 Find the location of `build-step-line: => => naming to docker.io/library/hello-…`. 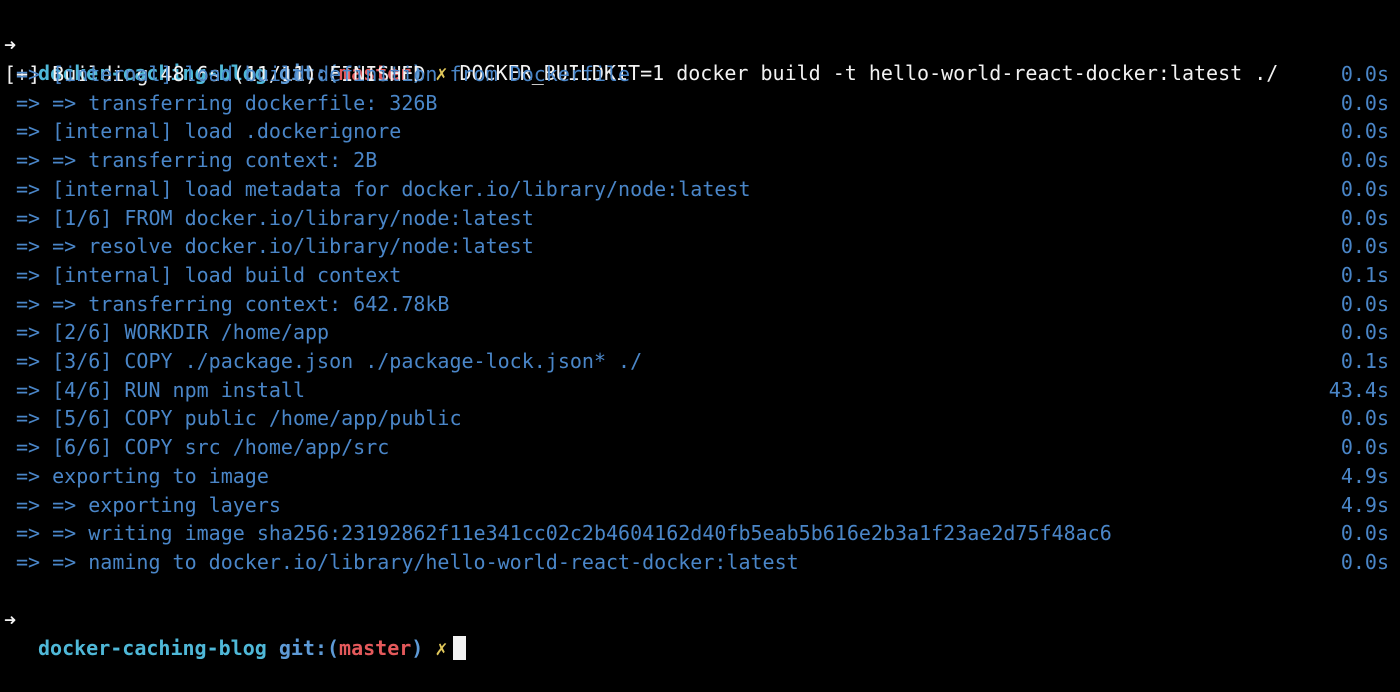

build-step-line: => => naming to docker.io/library/hello-… is located at coordinates (700, 562).